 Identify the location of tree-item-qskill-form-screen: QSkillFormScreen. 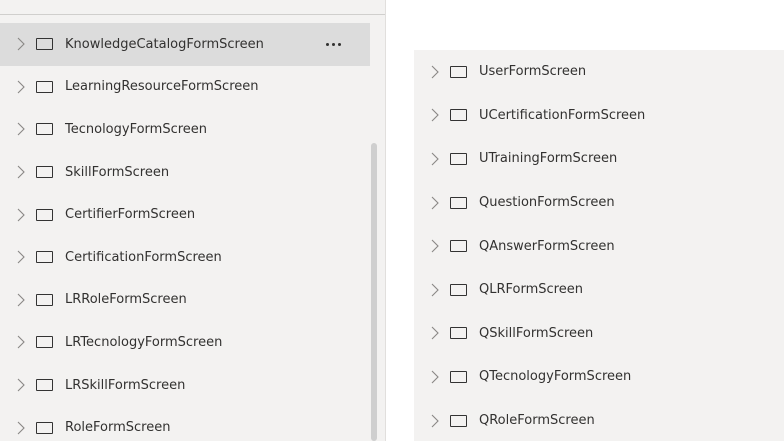
(599, 334).